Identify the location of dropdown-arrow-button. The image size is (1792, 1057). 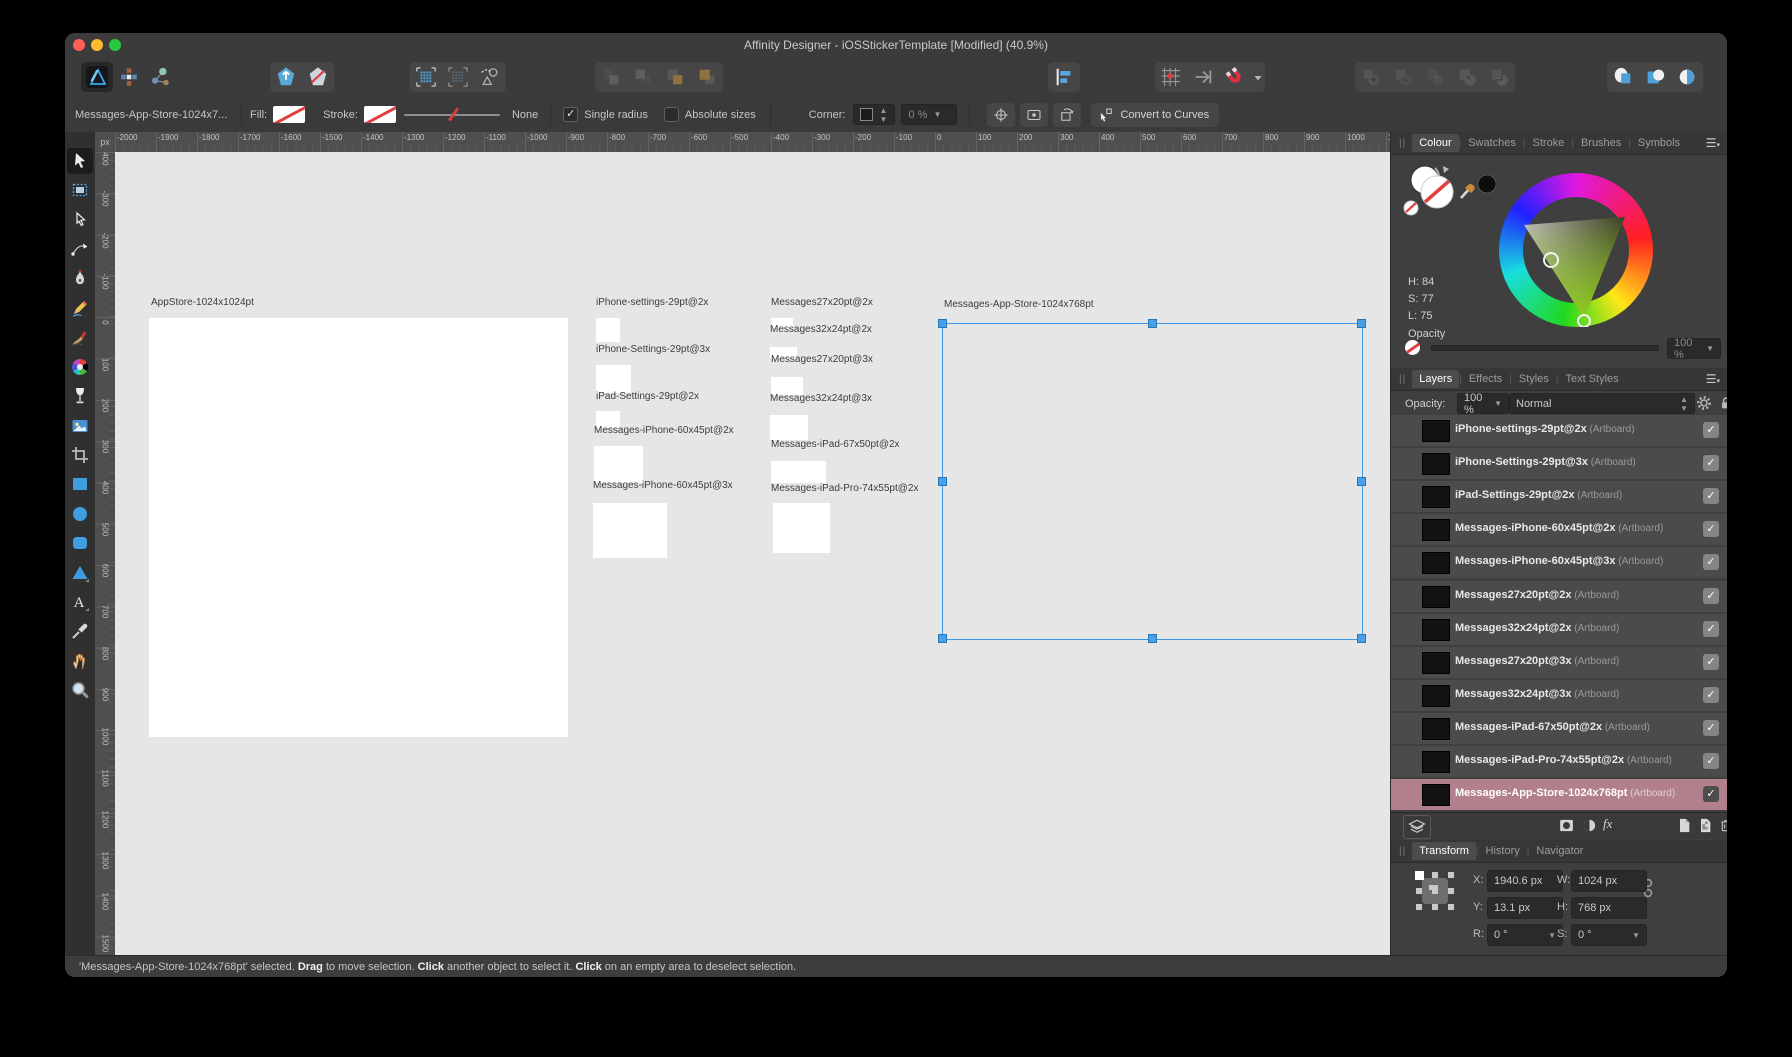
(1258, 77).